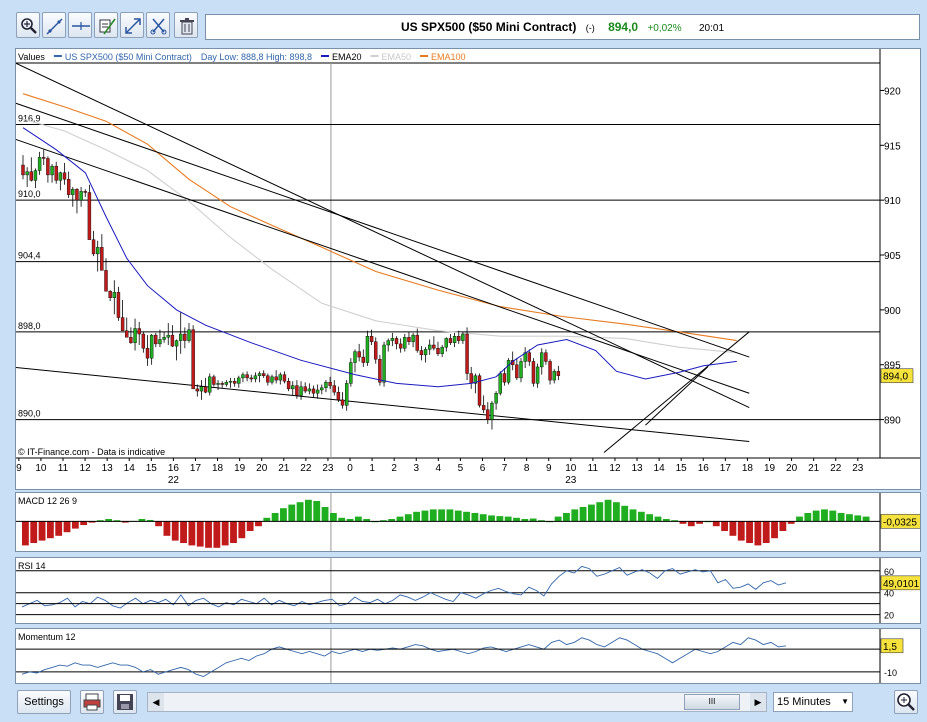 The height and width of the screenshot is (722, 927). Describe the element at coordinates (256, 57) in the screenshot. I see `legend-day-range: Day Low: 888,8 High: 898,8` at that location.